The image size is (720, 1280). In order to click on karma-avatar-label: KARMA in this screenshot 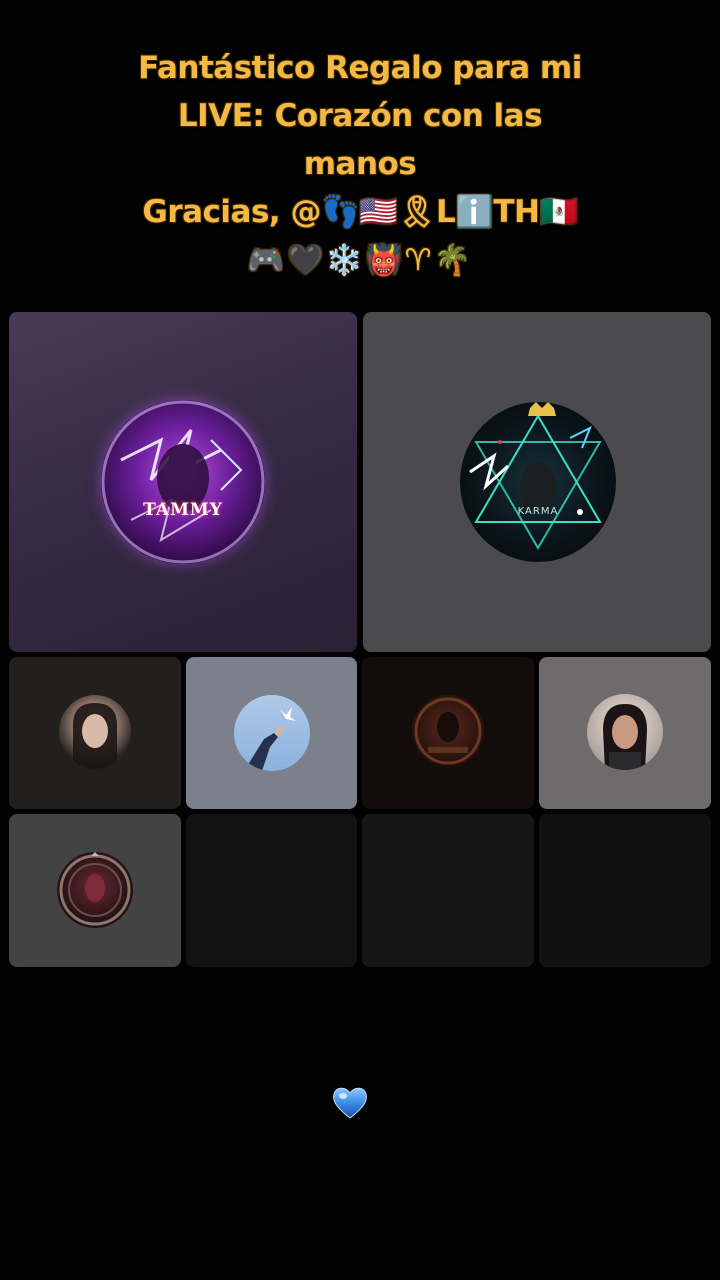, I will do `click(538, 511)`.